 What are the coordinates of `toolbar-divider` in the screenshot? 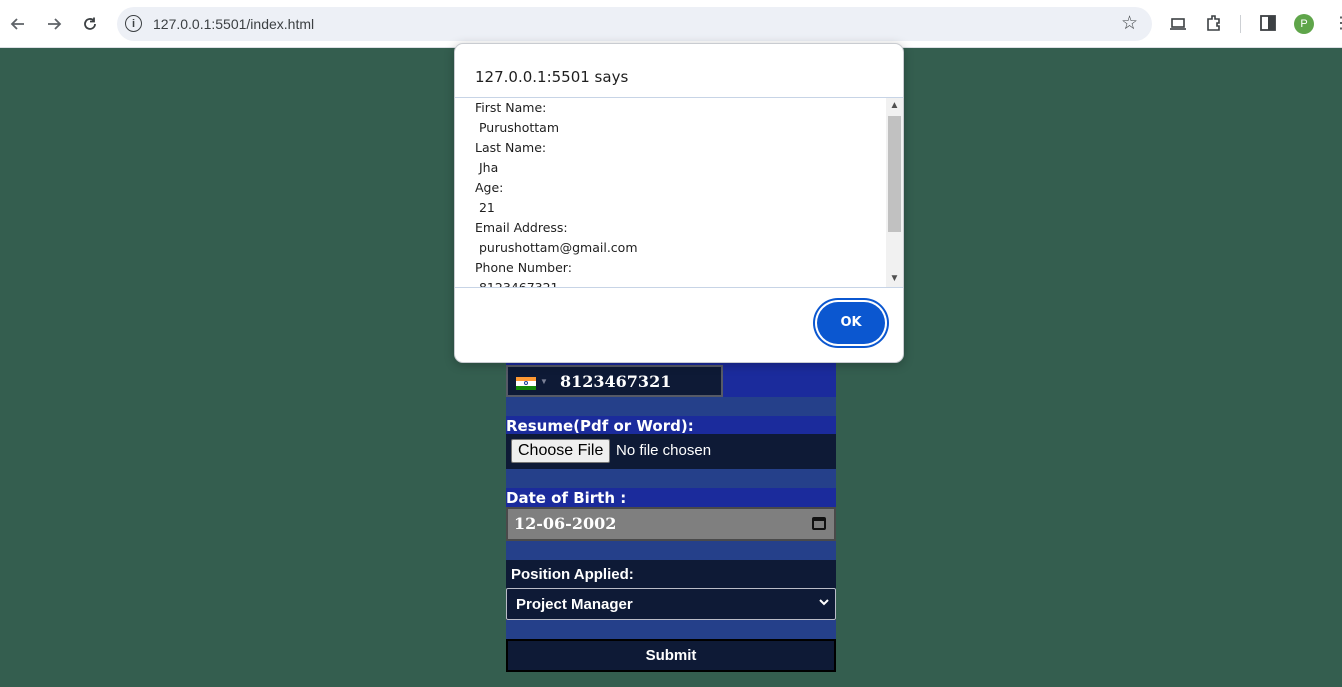 It's located at (1240, 24).